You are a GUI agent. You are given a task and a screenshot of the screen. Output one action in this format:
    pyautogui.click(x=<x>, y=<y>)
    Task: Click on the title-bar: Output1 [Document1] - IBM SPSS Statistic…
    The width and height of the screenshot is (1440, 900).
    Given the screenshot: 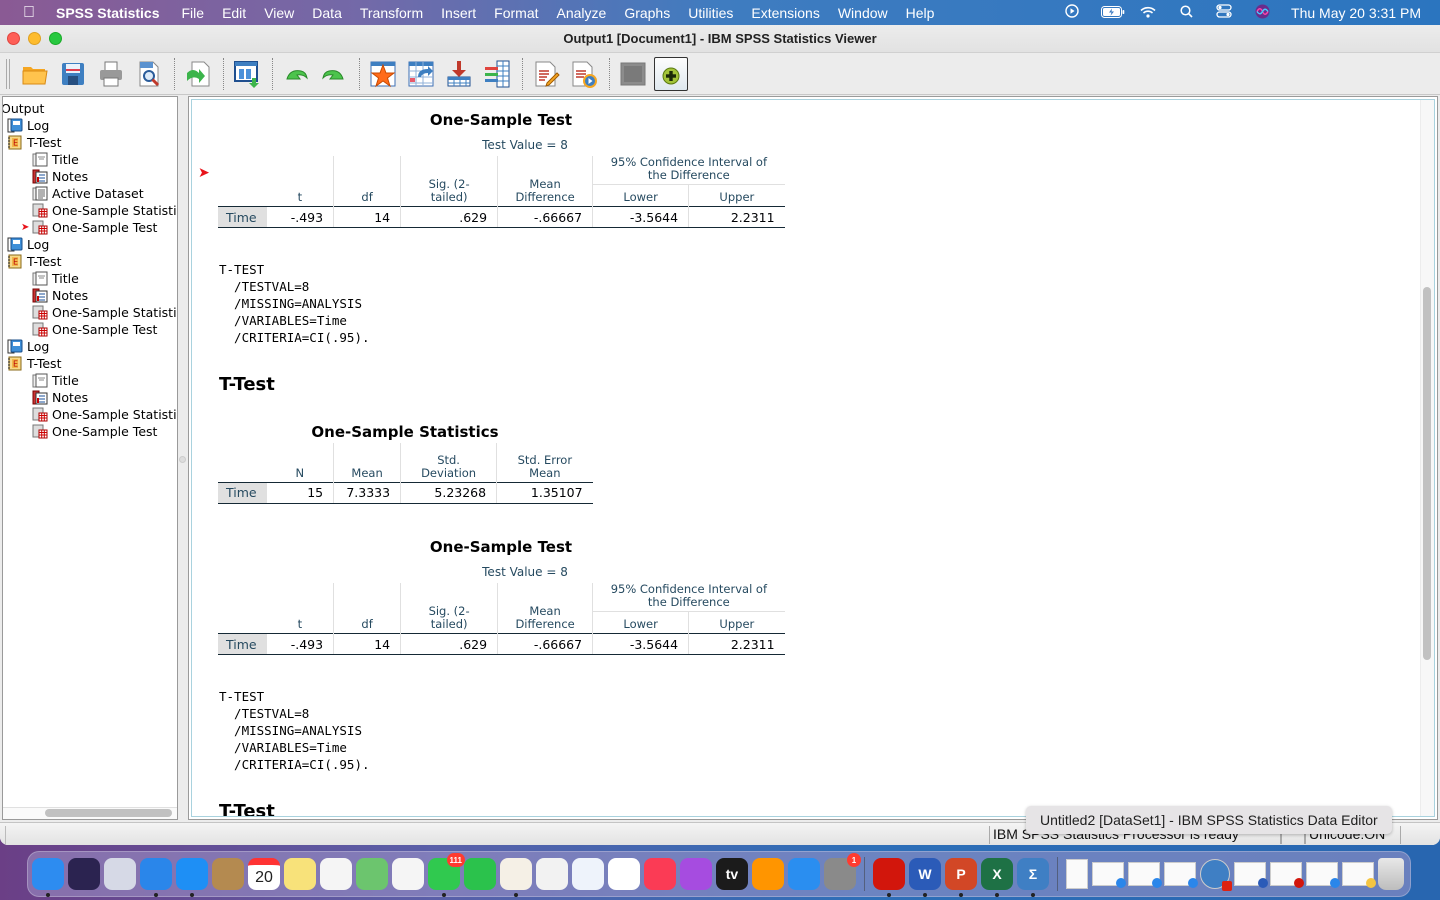 What is the action you would take?
    pyautogui.click(x=720, y=39)
    